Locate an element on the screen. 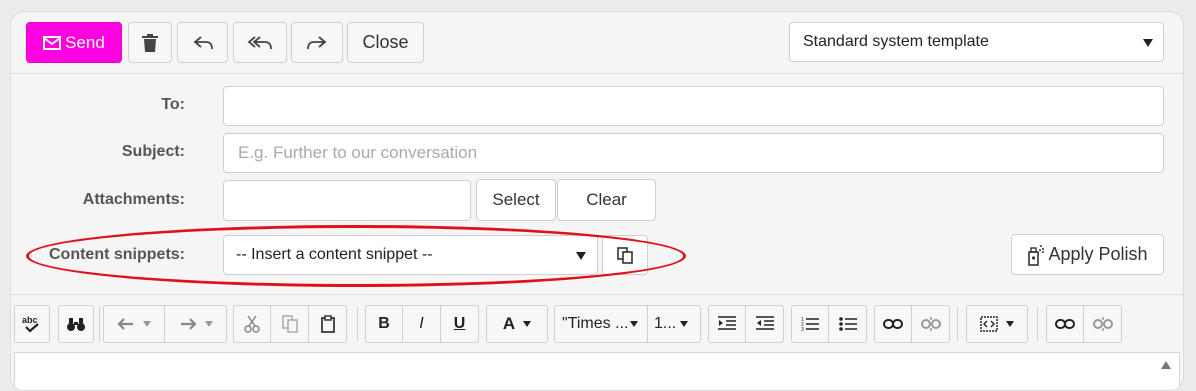 The width and height of the screenshot is (1196, 391). scissors-icon is located at coordinates (252, 324).